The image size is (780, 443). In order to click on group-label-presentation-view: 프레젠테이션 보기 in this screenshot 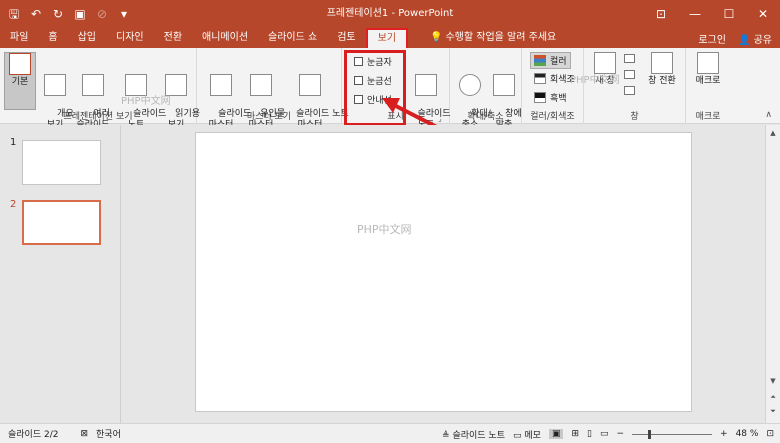, I will do `click(98, 117)`.